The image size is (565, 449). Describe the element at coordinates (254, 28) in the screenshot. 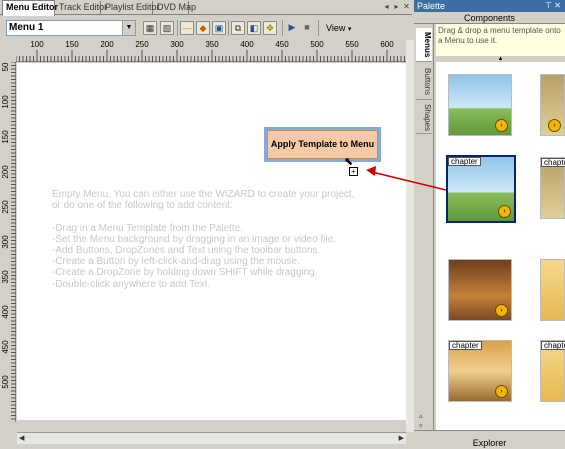

I see `align-icon: ◧` at that location.